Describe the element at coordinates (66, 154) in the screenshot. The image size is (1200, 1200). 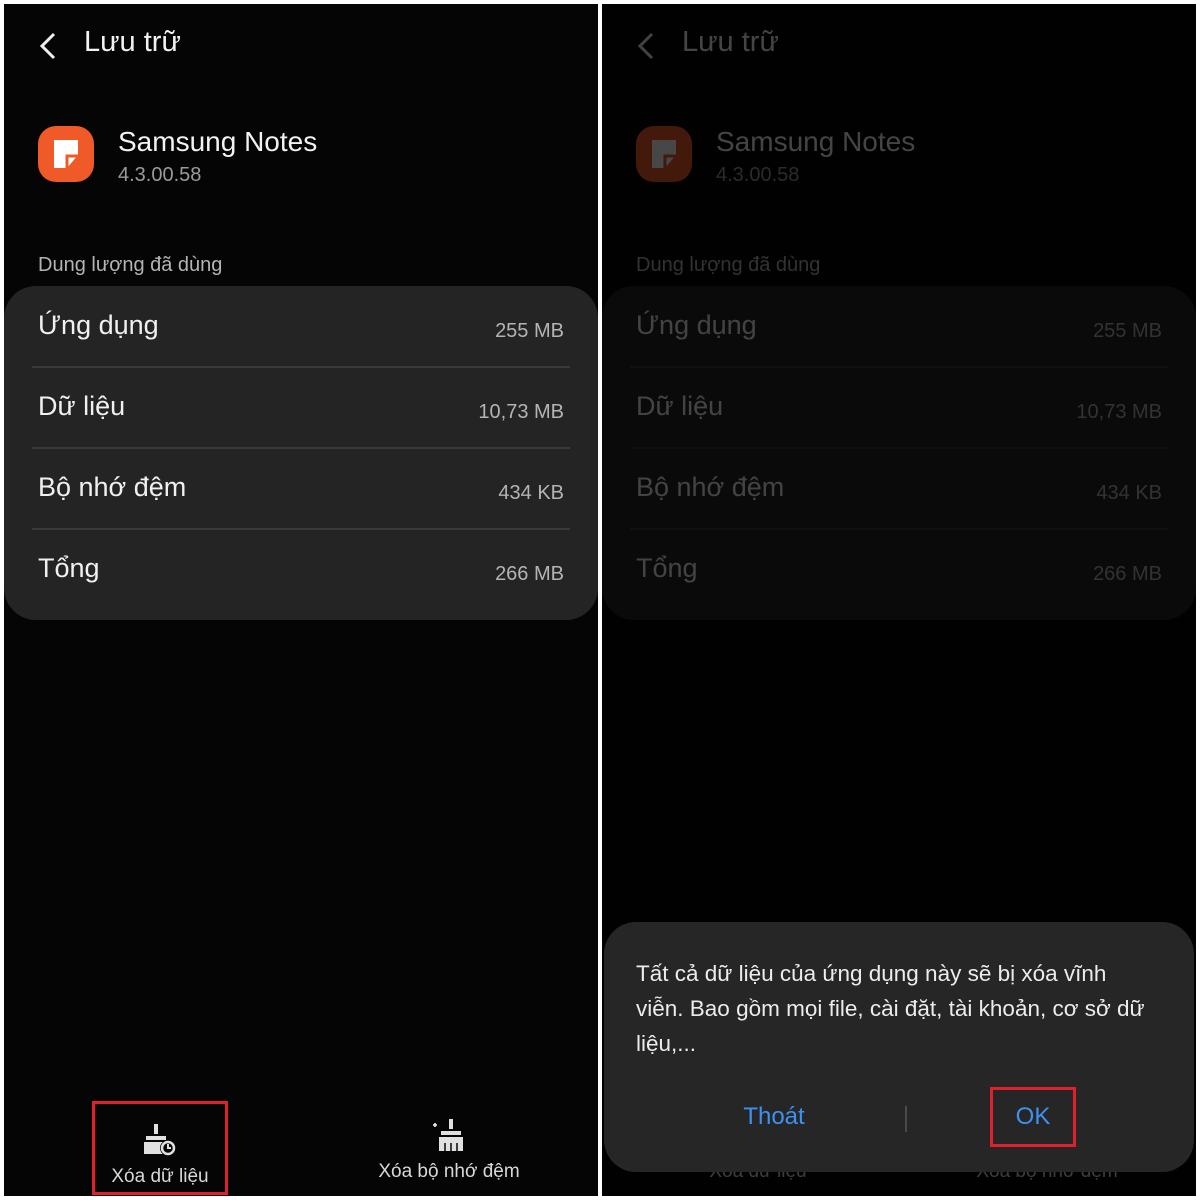
I see `samsung-notes-app-icon` at that location.